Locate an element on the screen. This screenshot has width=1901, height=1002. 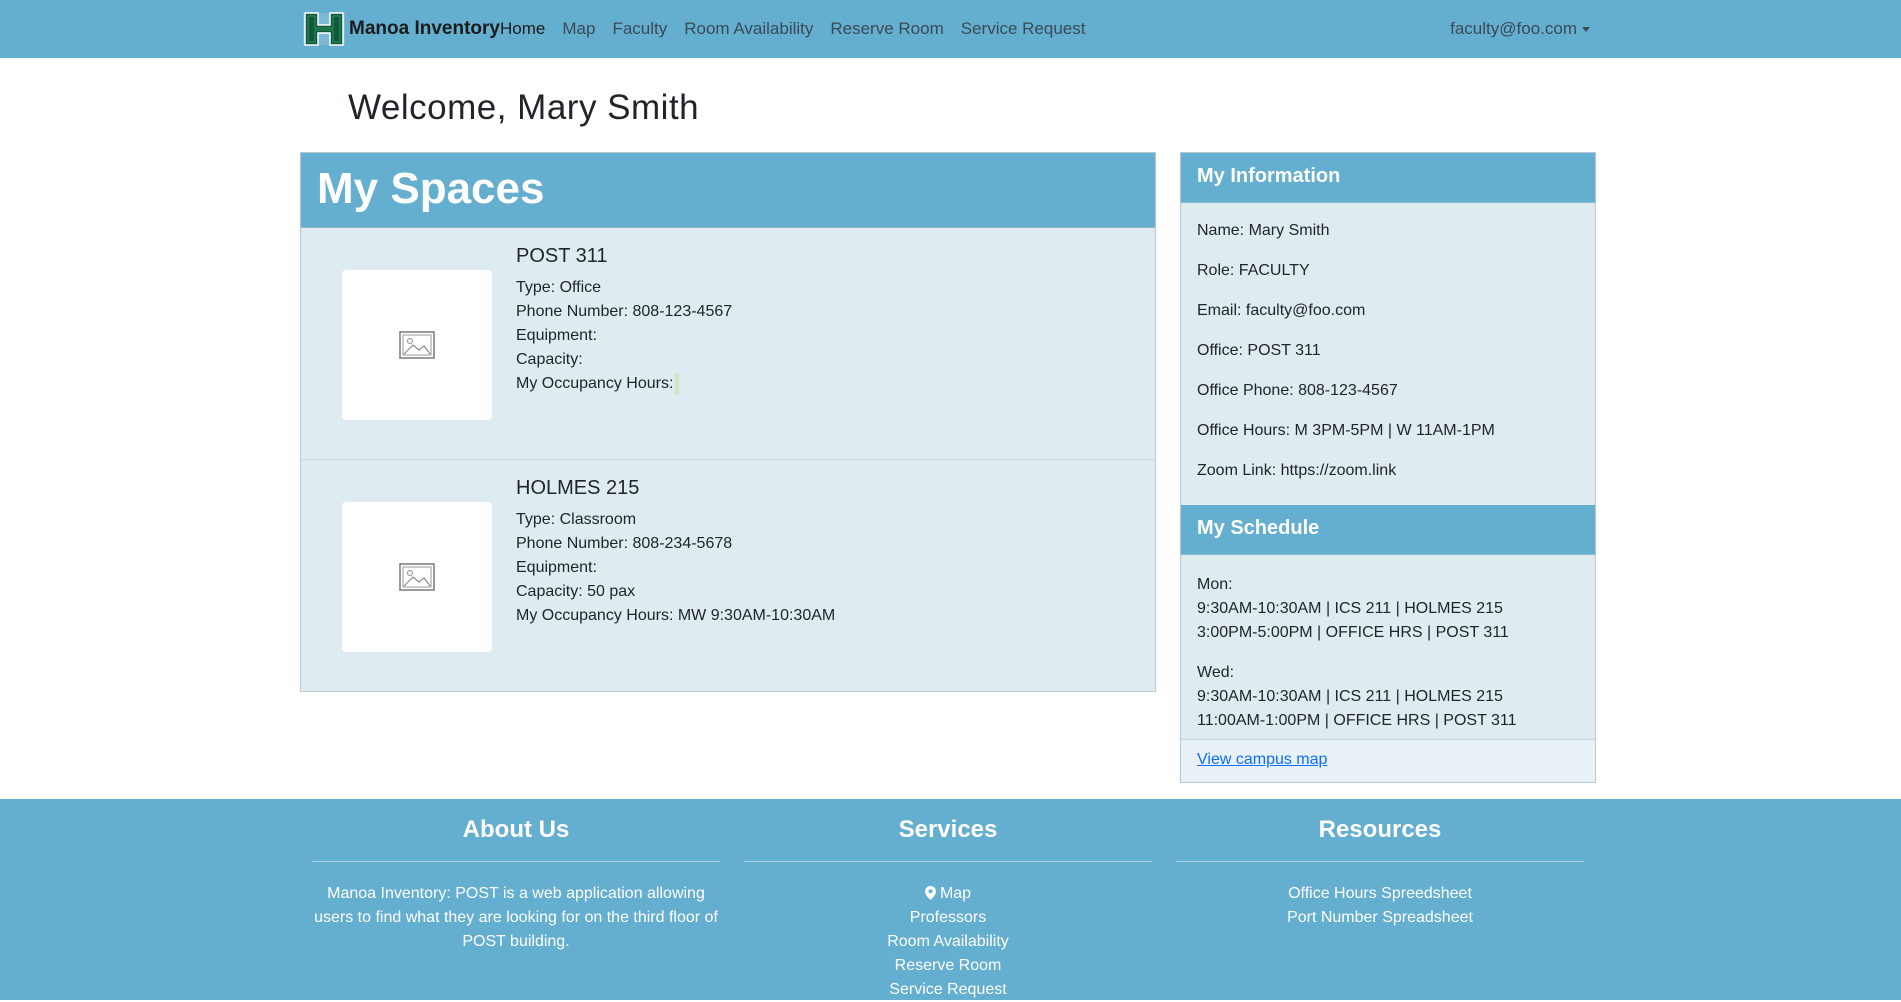
footer-link-office-hours-spreadsheet: Office Hours Spreedsheet is located at coordinates (1380, 894).